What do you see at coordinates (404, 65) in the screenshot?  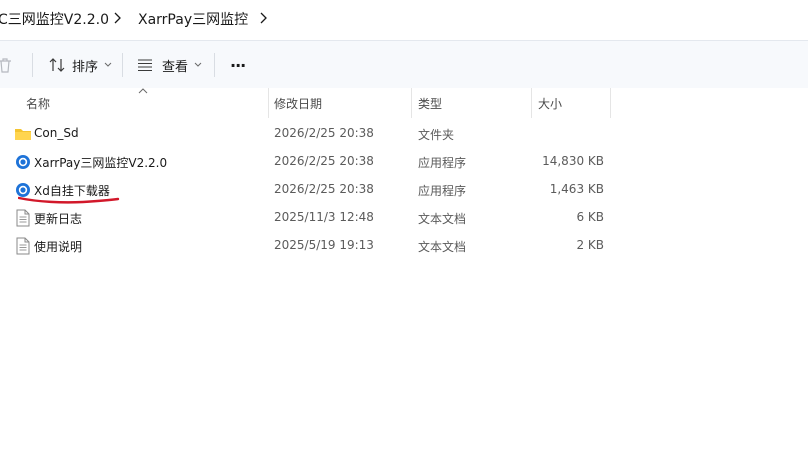 I see `command-bar: 排序 查看 ···` at bounding box center [404, 65].